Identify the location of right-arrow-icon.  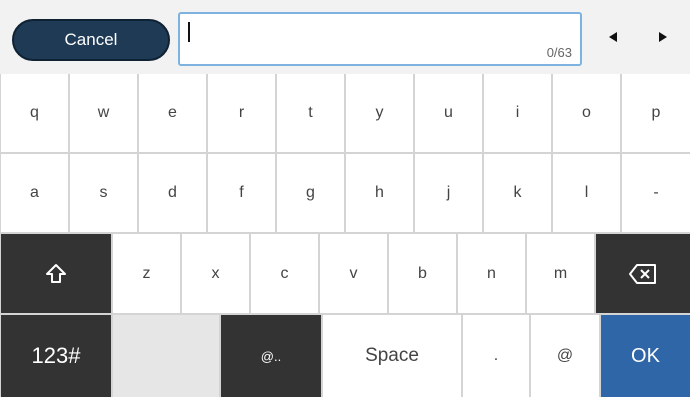
(663, 37).